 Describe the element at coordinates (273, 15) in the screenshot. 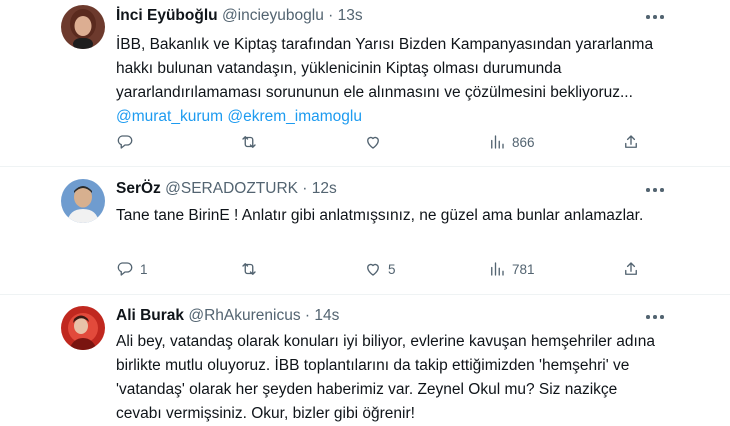

I see `author-handle: @incieyuboglu` at that location.